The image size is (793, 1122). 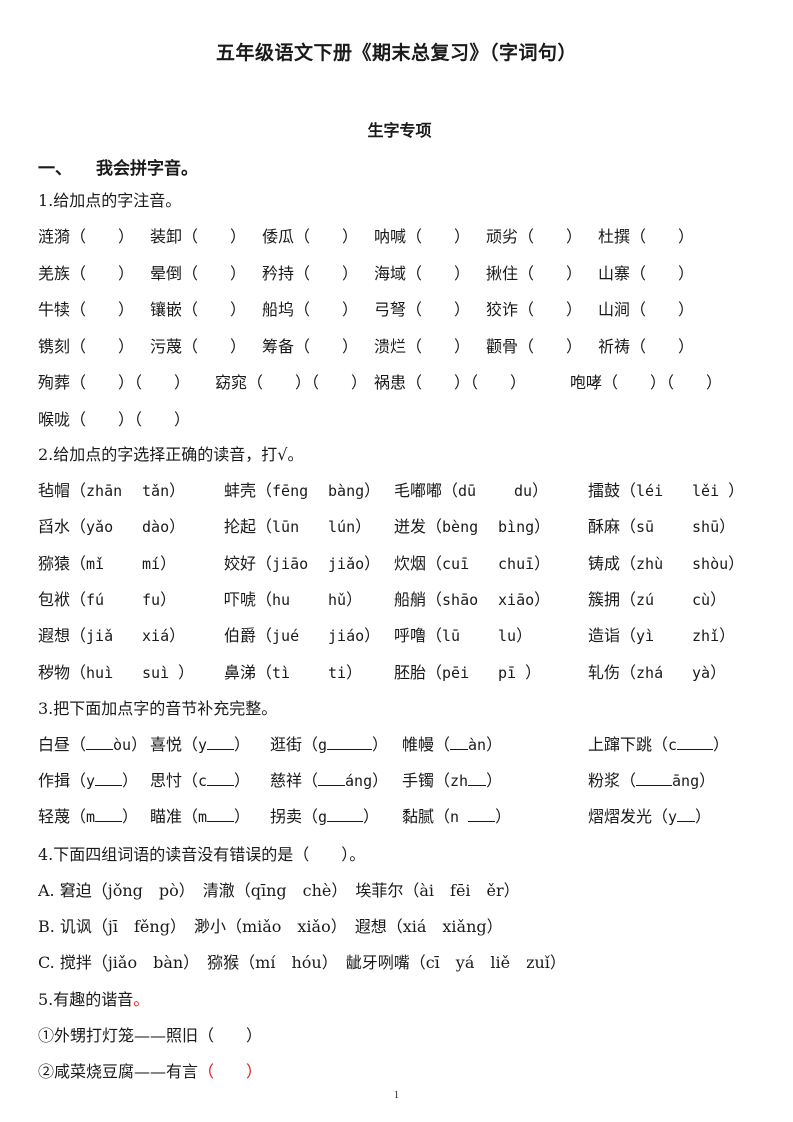 What do you see at coordinates (664, 600) in the screenshot?
I see `pinyin-option: zú` at bounding box center [664, 600].